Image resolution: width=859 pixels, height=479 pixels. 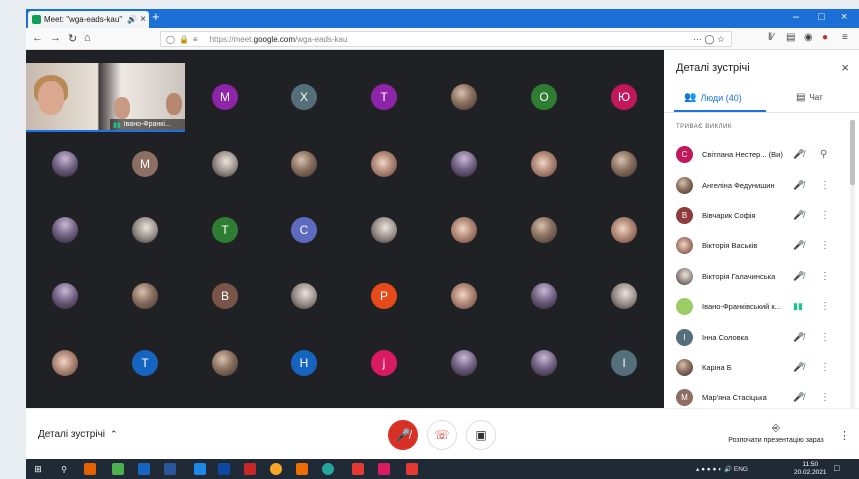 I want to click on tab-close-icon: ×, so click(x=143, y=19).